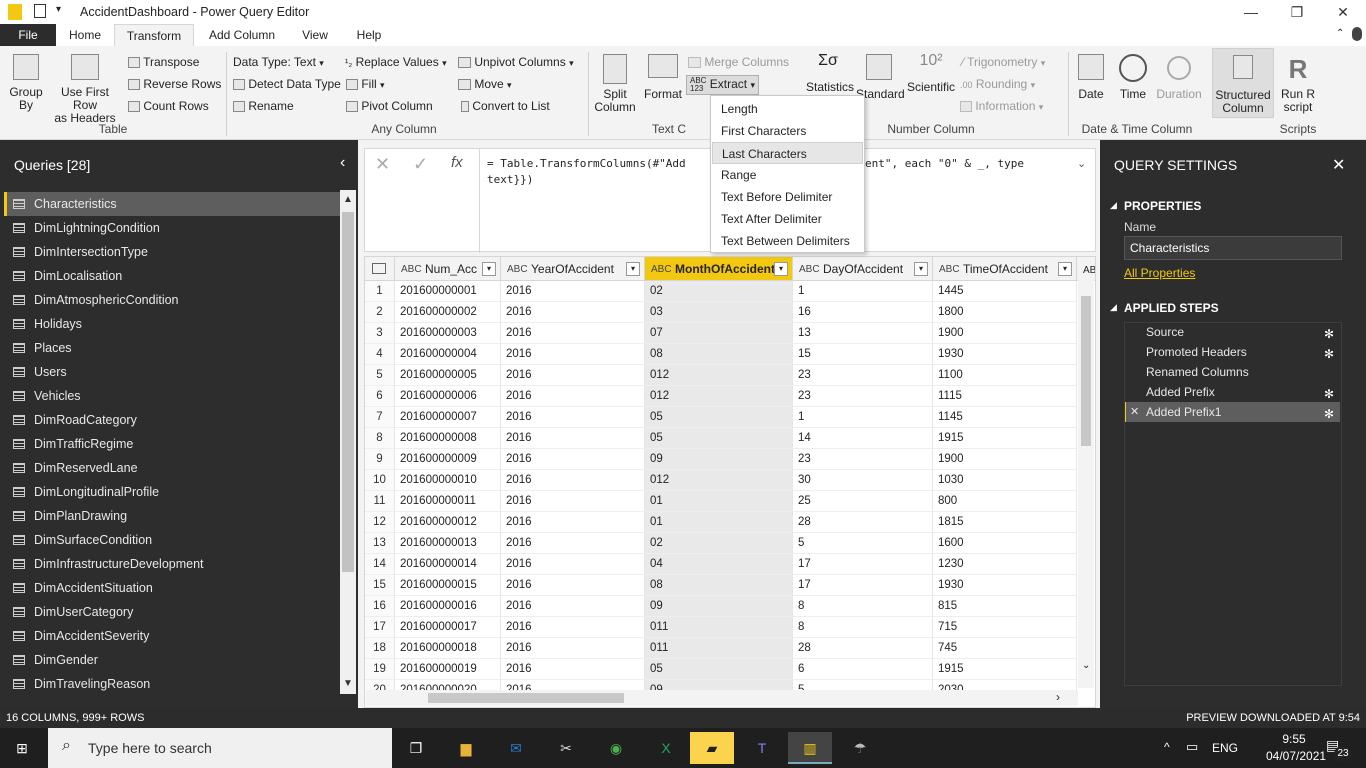 This screenshot has width=1366, height=768. I want to click on table-cell: 02, so click(719, 291).